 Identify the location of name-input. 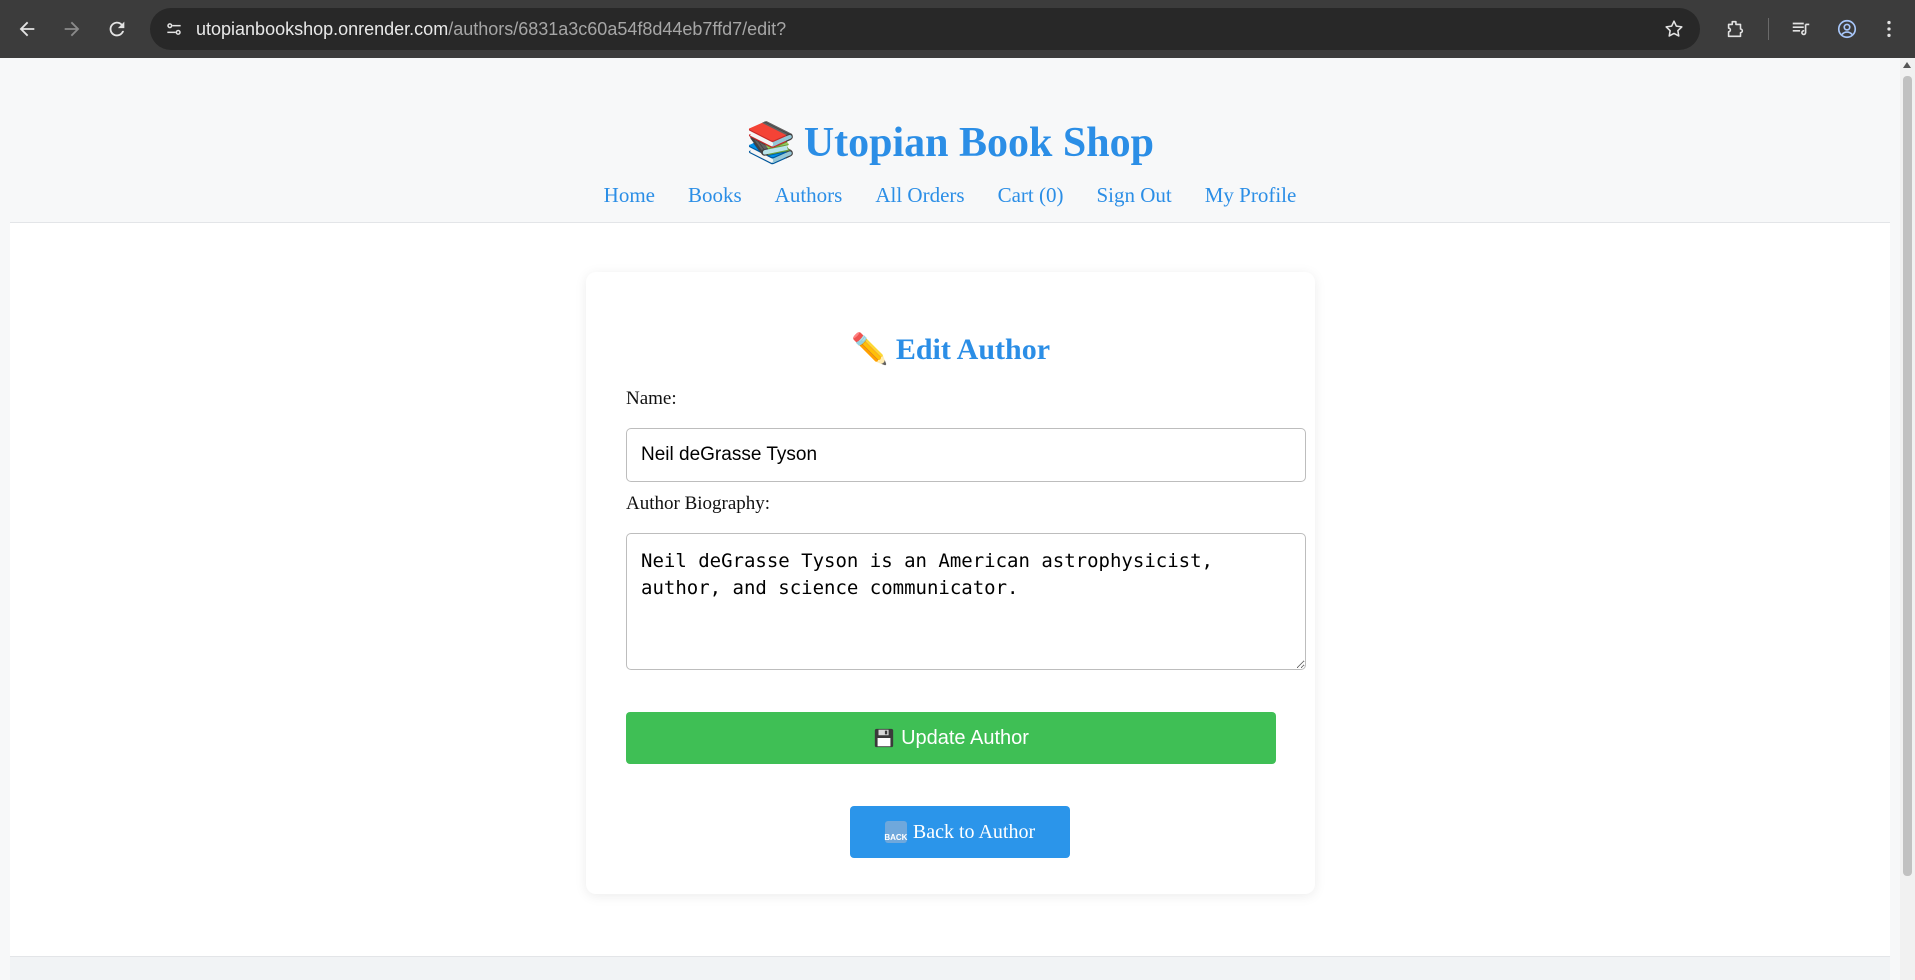
(966, 455).